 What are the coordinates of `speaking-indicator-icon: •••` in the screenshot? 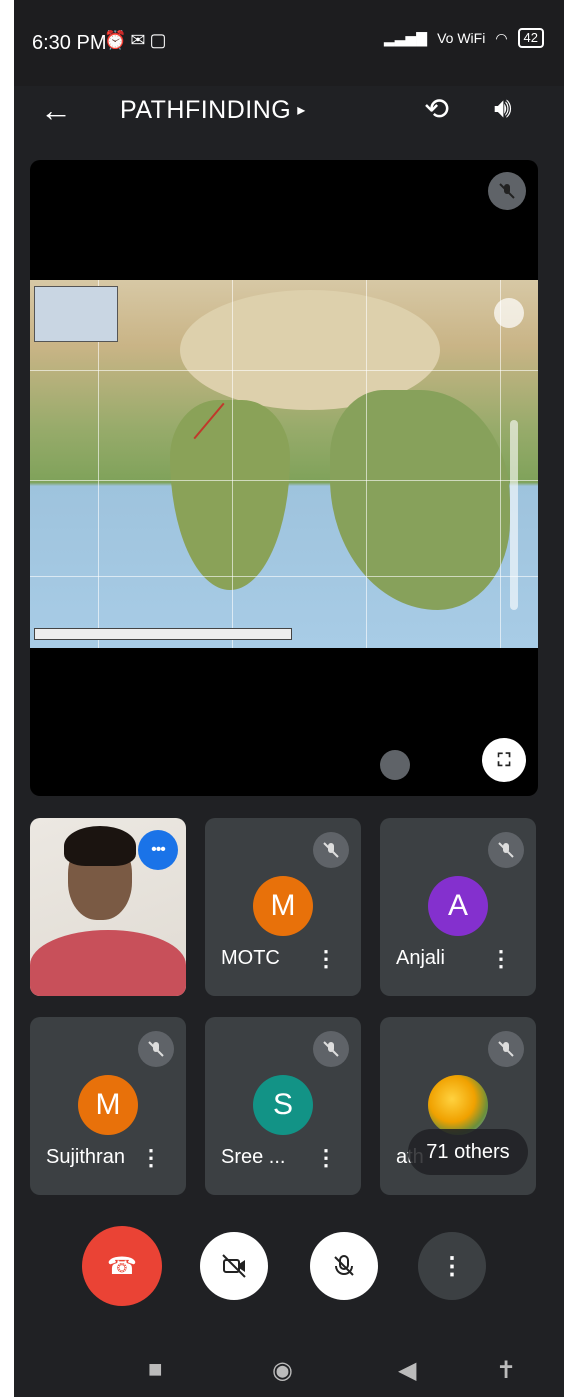 It's located at (158, 850).